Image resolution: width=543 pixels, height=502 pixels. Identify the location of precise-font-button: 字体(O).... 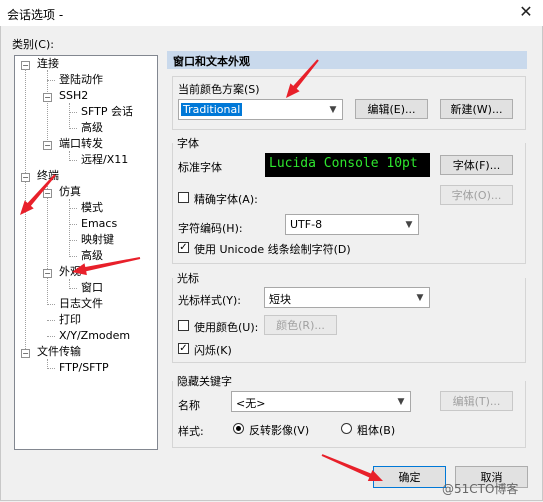
(476, 195).